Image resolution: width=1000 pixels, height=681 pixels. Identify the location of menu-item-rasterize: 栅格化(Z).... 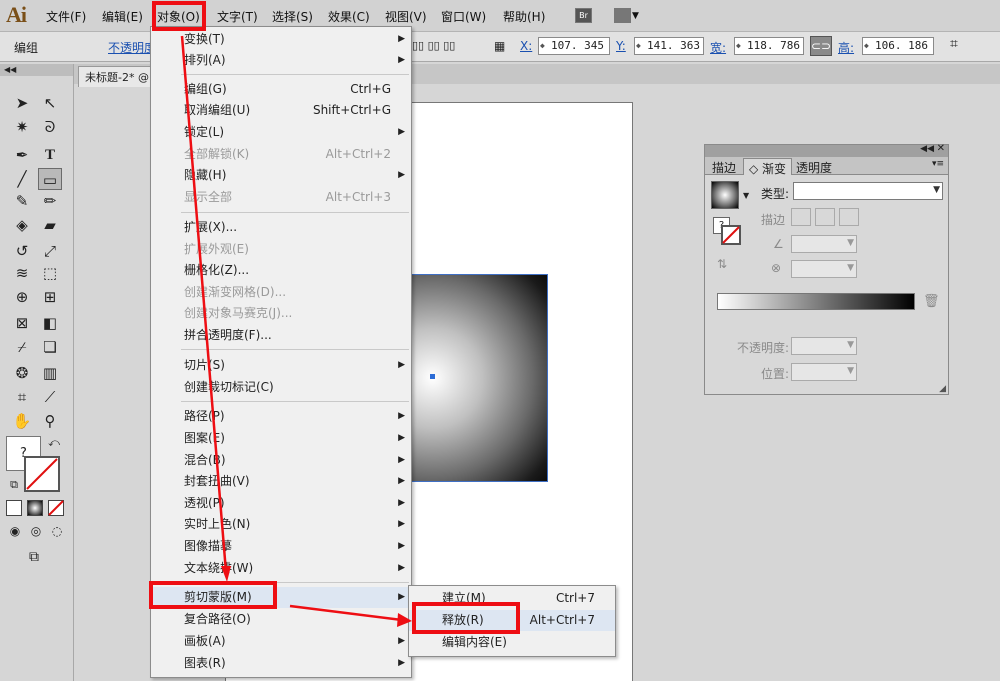
(281, 270).